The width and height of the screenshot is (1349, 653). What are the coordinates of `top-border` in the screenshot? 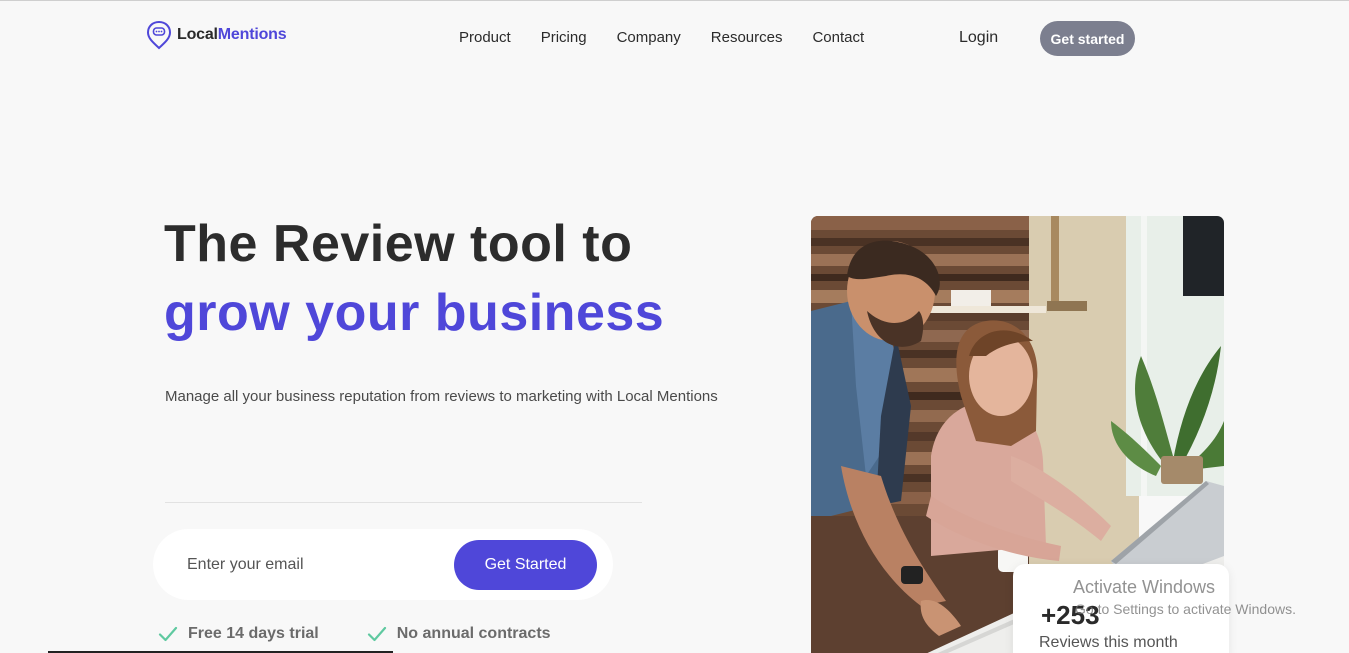 It's located at (674, 0).